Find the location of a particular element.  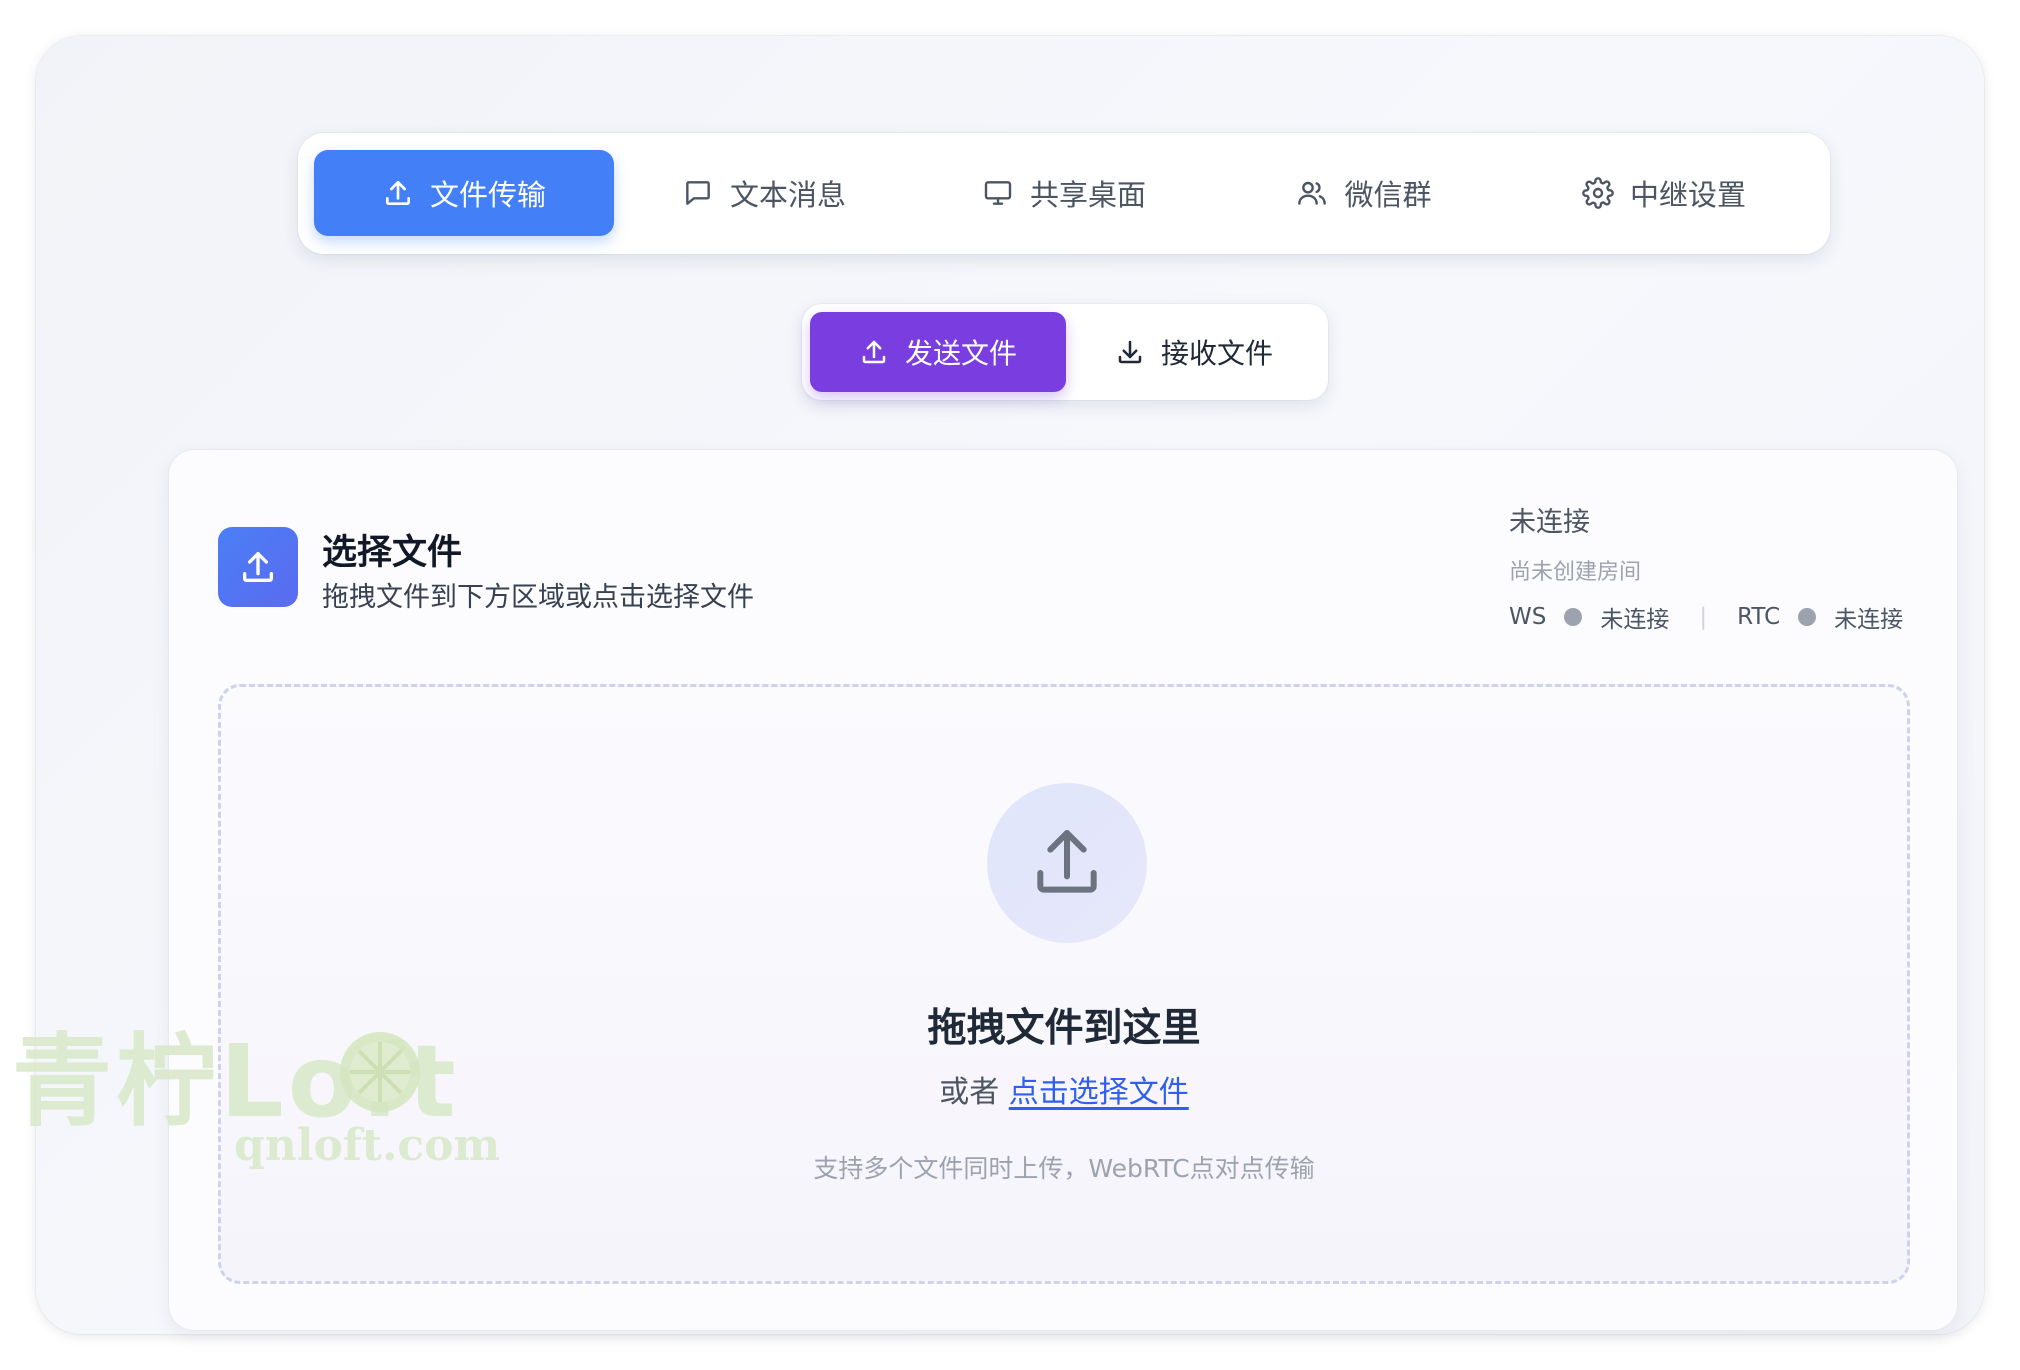

room-status-text: 尚未创建房间 is located at coordinates (1575, 572).